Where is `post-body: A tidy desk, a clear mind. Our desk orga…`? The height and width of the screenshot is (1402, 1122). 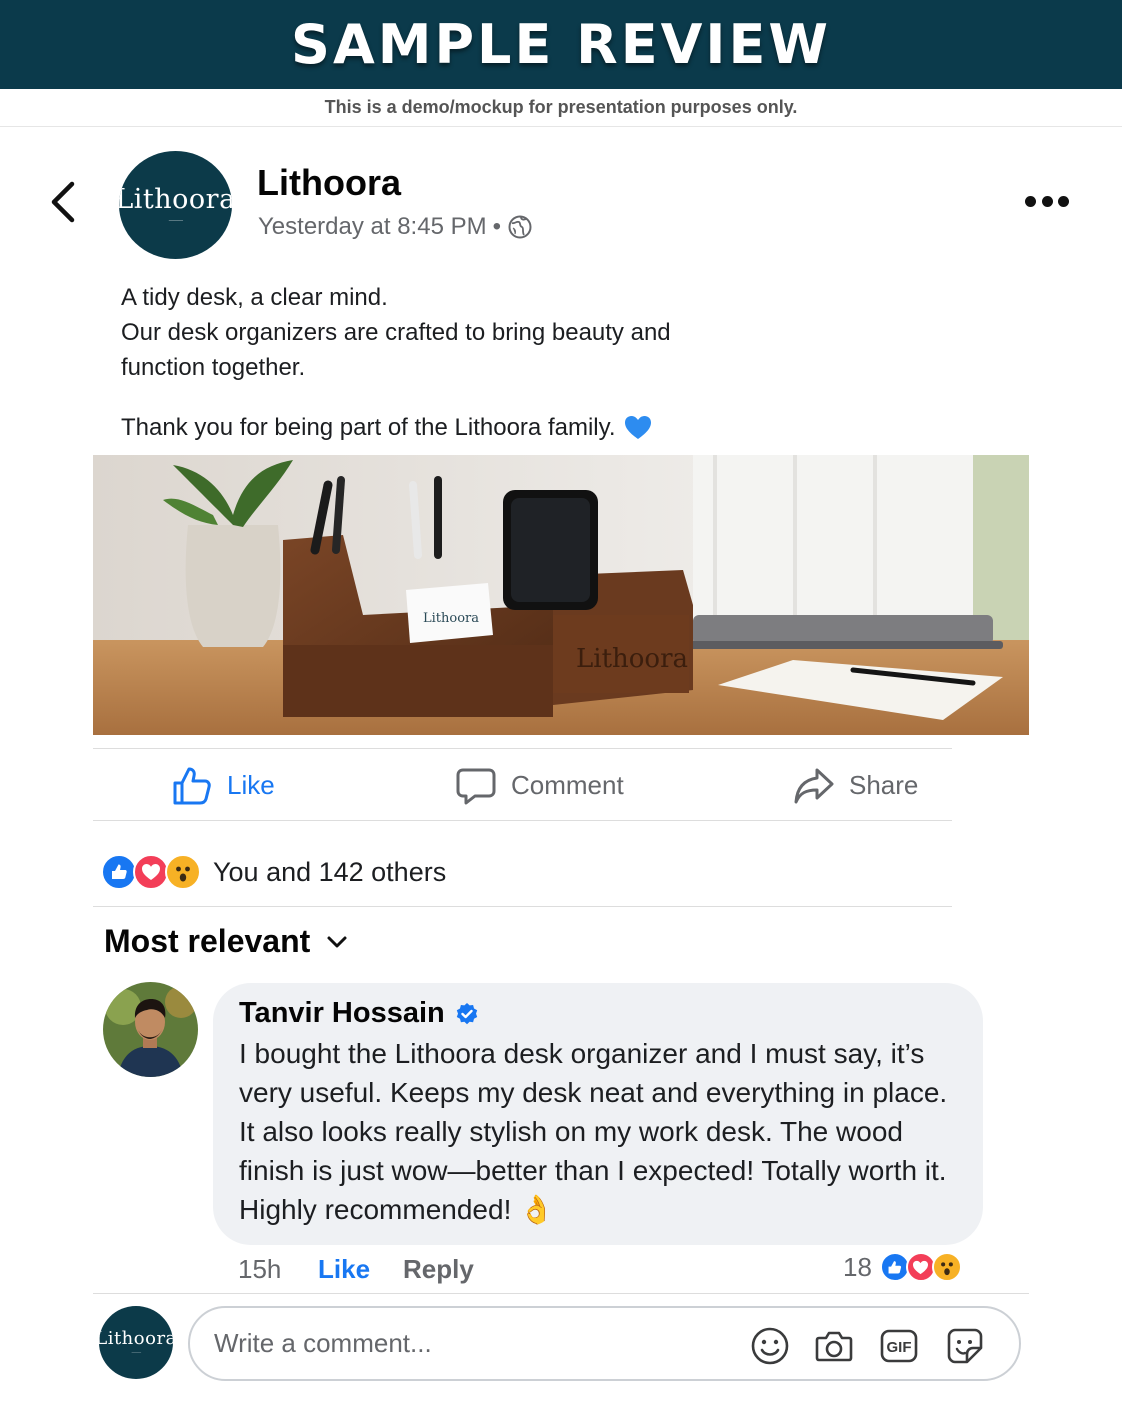
post-body: A tidy desk, a clear mind. Our desk orga… is located at coordinates (471, 362).